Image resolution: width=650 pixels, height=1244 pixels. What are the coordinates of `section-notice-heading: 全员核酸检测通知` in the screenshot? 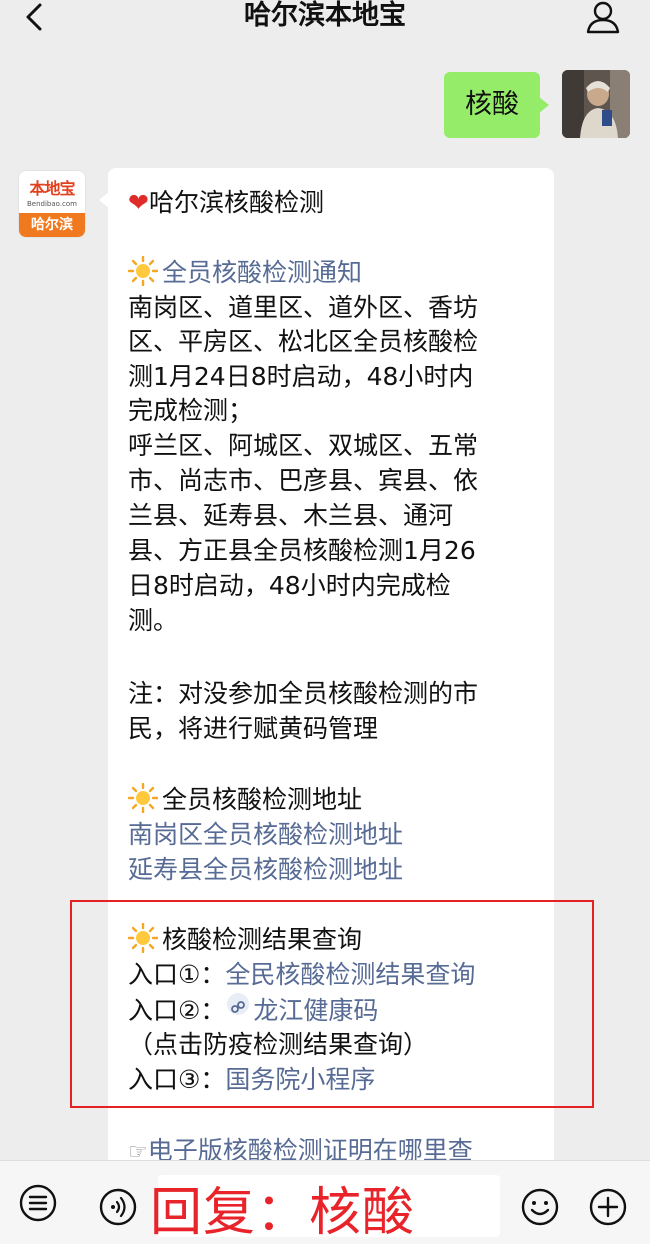 It's located at (245, 273).